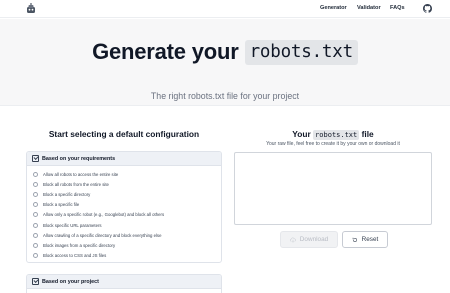  I want to click on hero-title: Generate your robots.txt, so click(225, 52).